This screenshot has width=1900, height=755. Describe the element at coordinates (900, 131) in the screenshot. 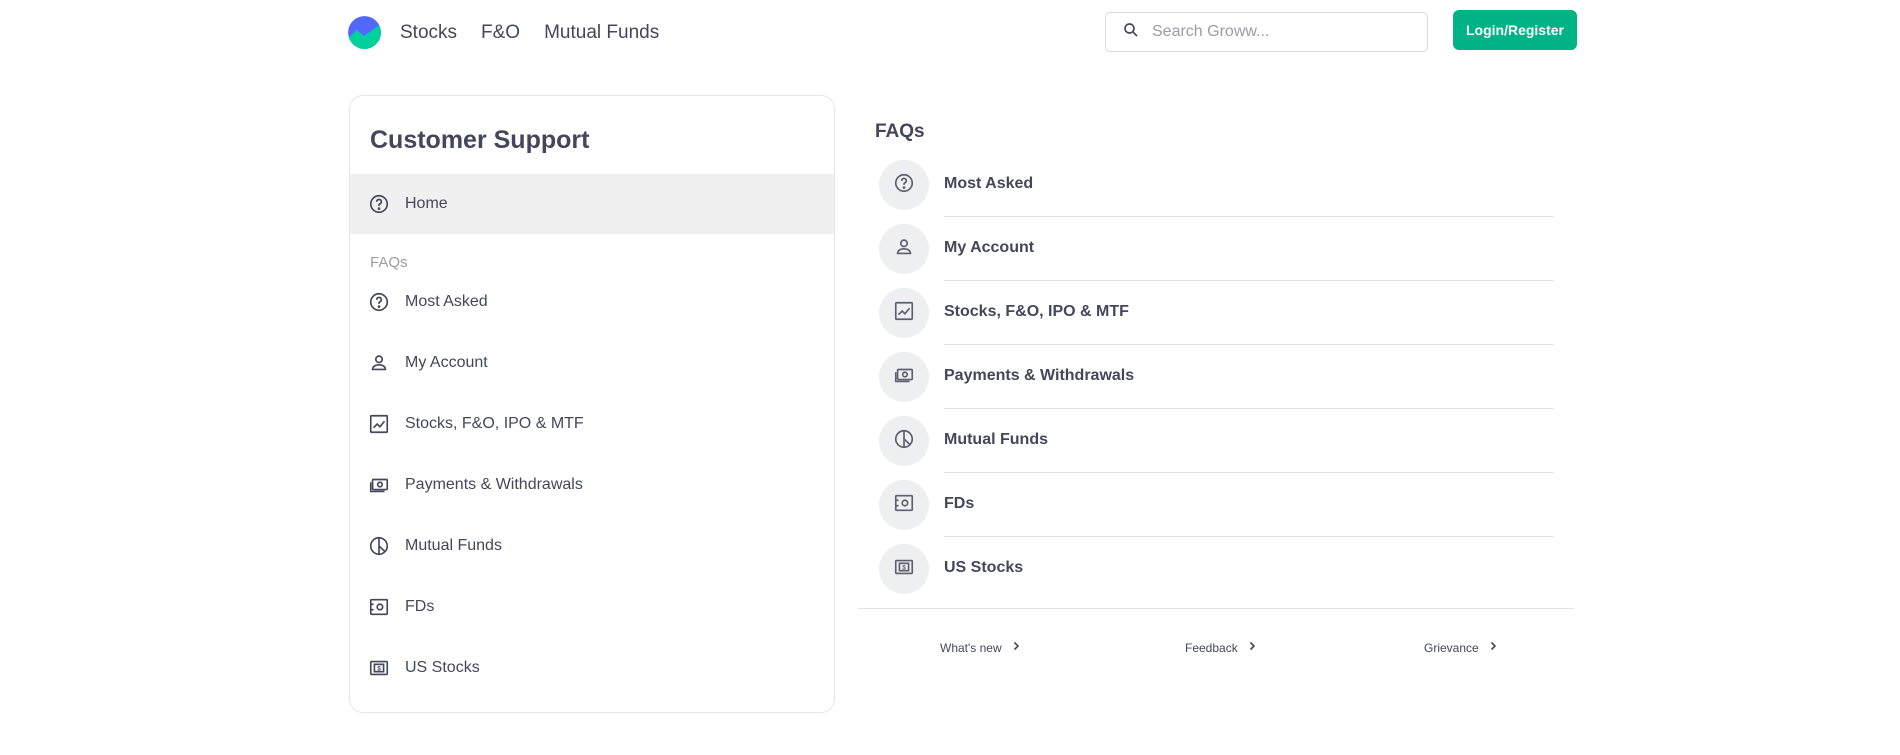

I see `faqs-heading: FAQs` at that location.